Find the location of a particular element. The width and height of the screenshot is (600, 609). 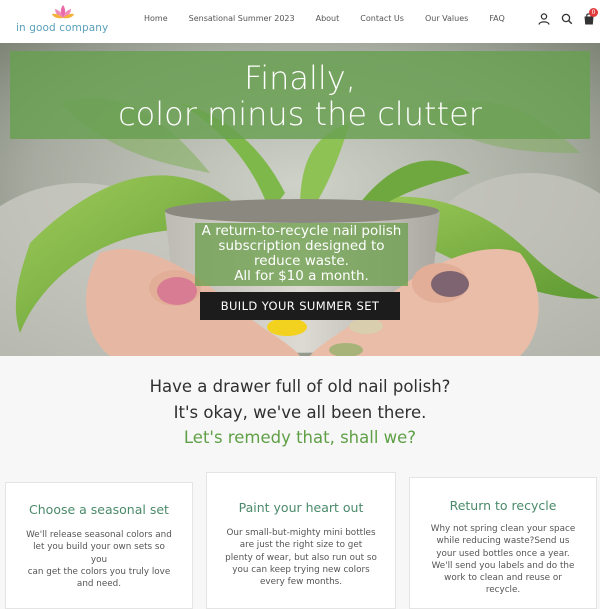

card-title: Return to recycle is located at coordinates (503, 505).